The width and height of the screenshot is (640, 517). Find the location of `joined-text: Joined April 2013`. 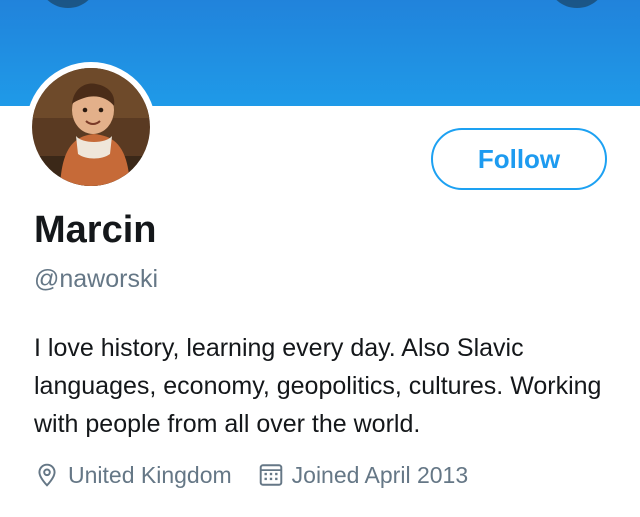

joined-text: Joined April 2013 is located at coordinates (380, 475).